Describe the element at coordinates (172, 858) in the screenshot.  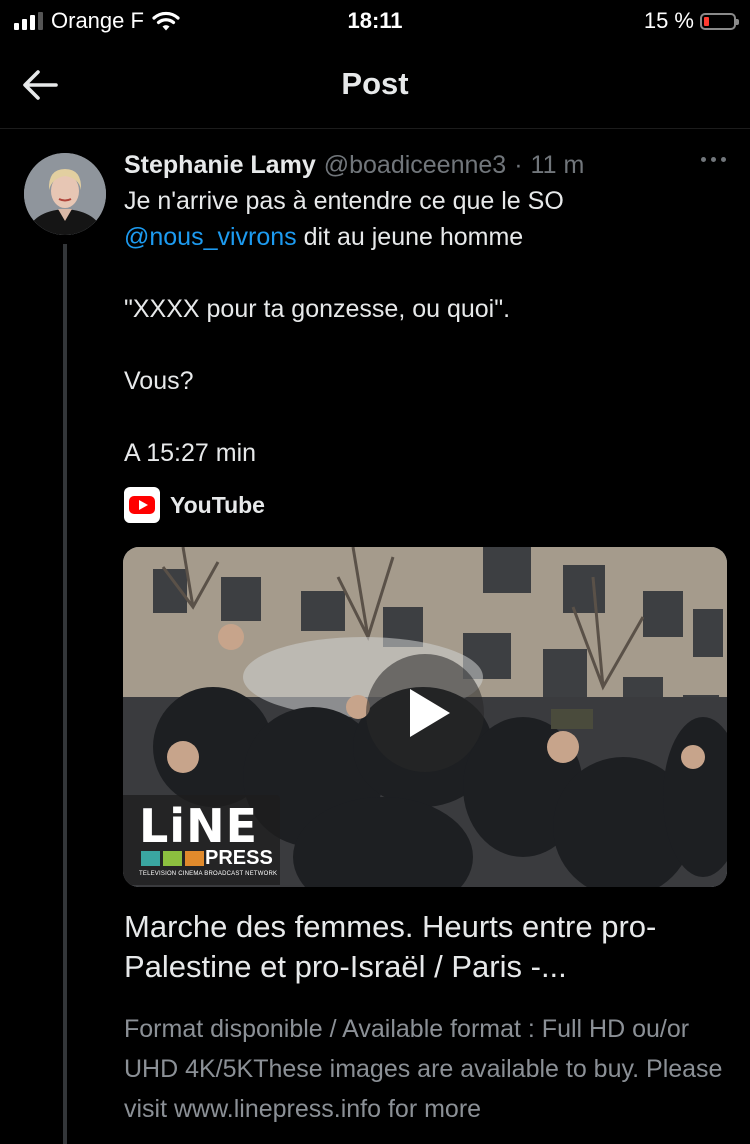
I see `brand-squares` at that location.